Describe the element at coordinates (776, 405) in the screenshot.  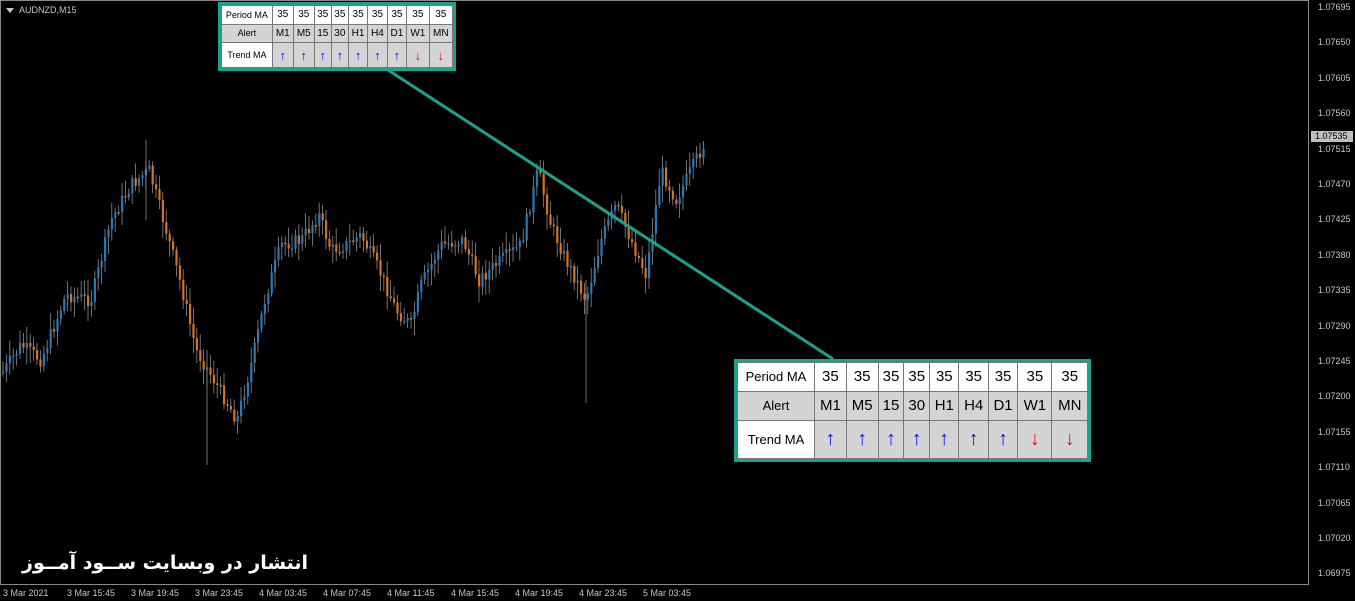
I see `alert-row-label: Alert` at that location.